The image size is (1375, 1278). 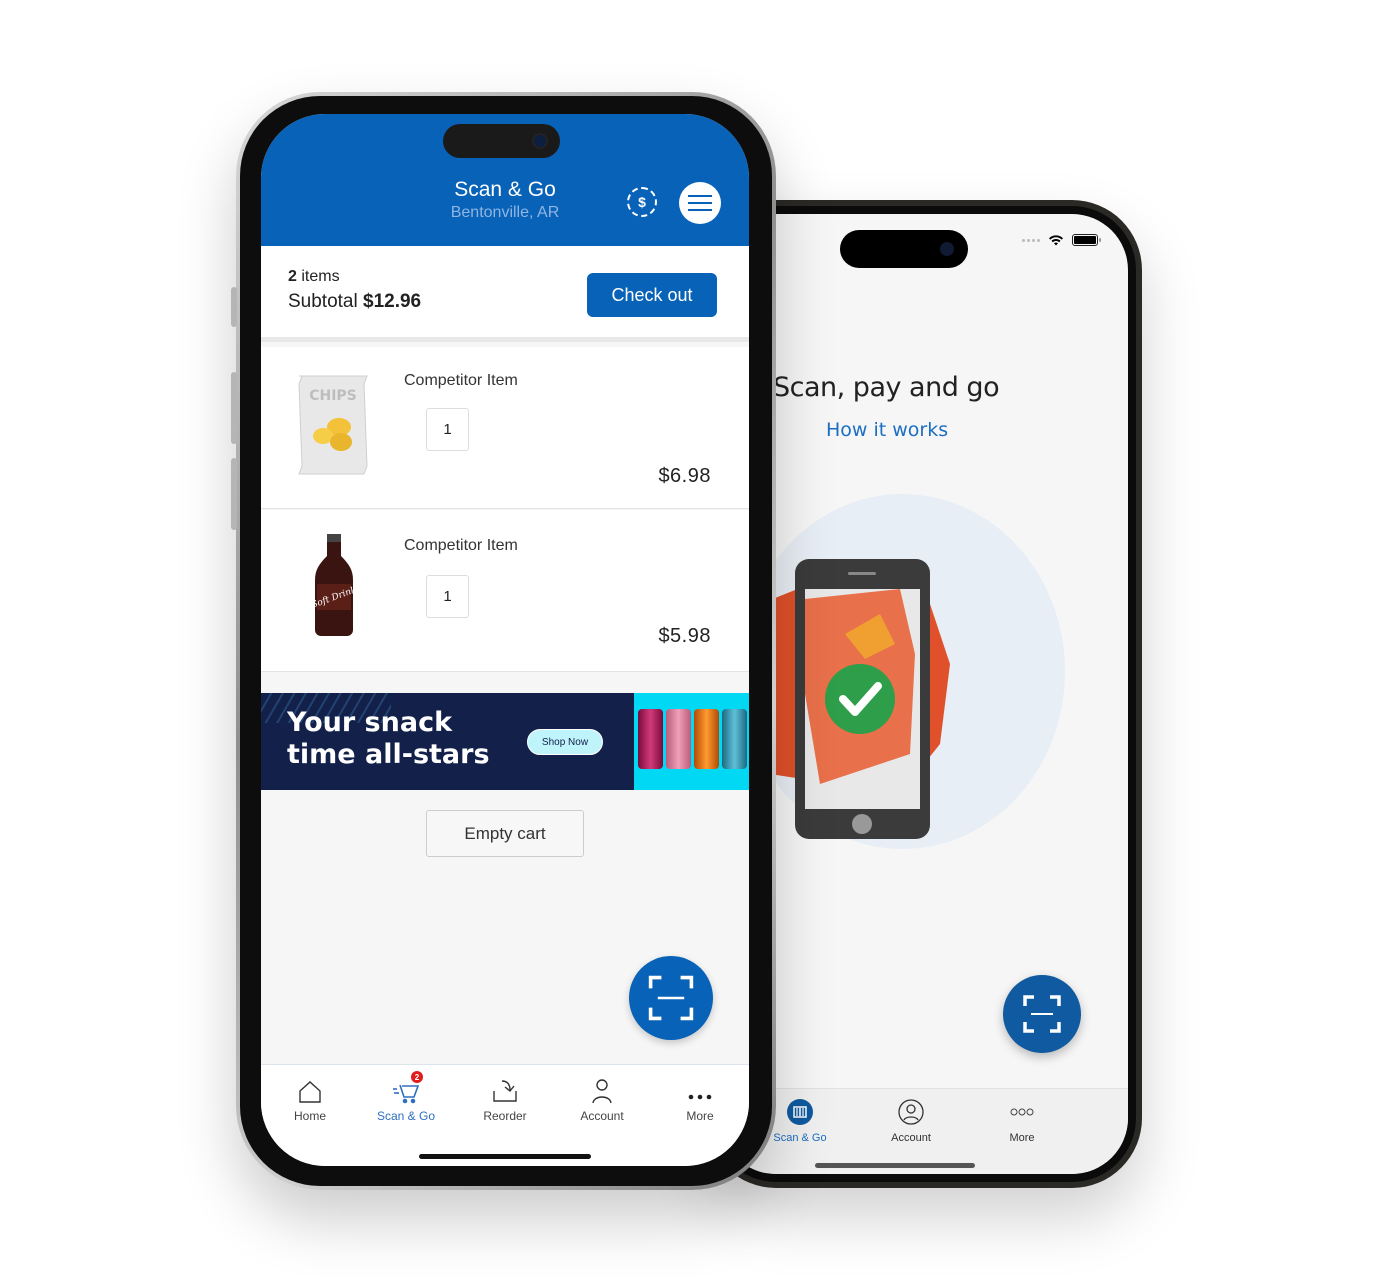 I want to click on barcode-icon, so click(x=800, y=1112).